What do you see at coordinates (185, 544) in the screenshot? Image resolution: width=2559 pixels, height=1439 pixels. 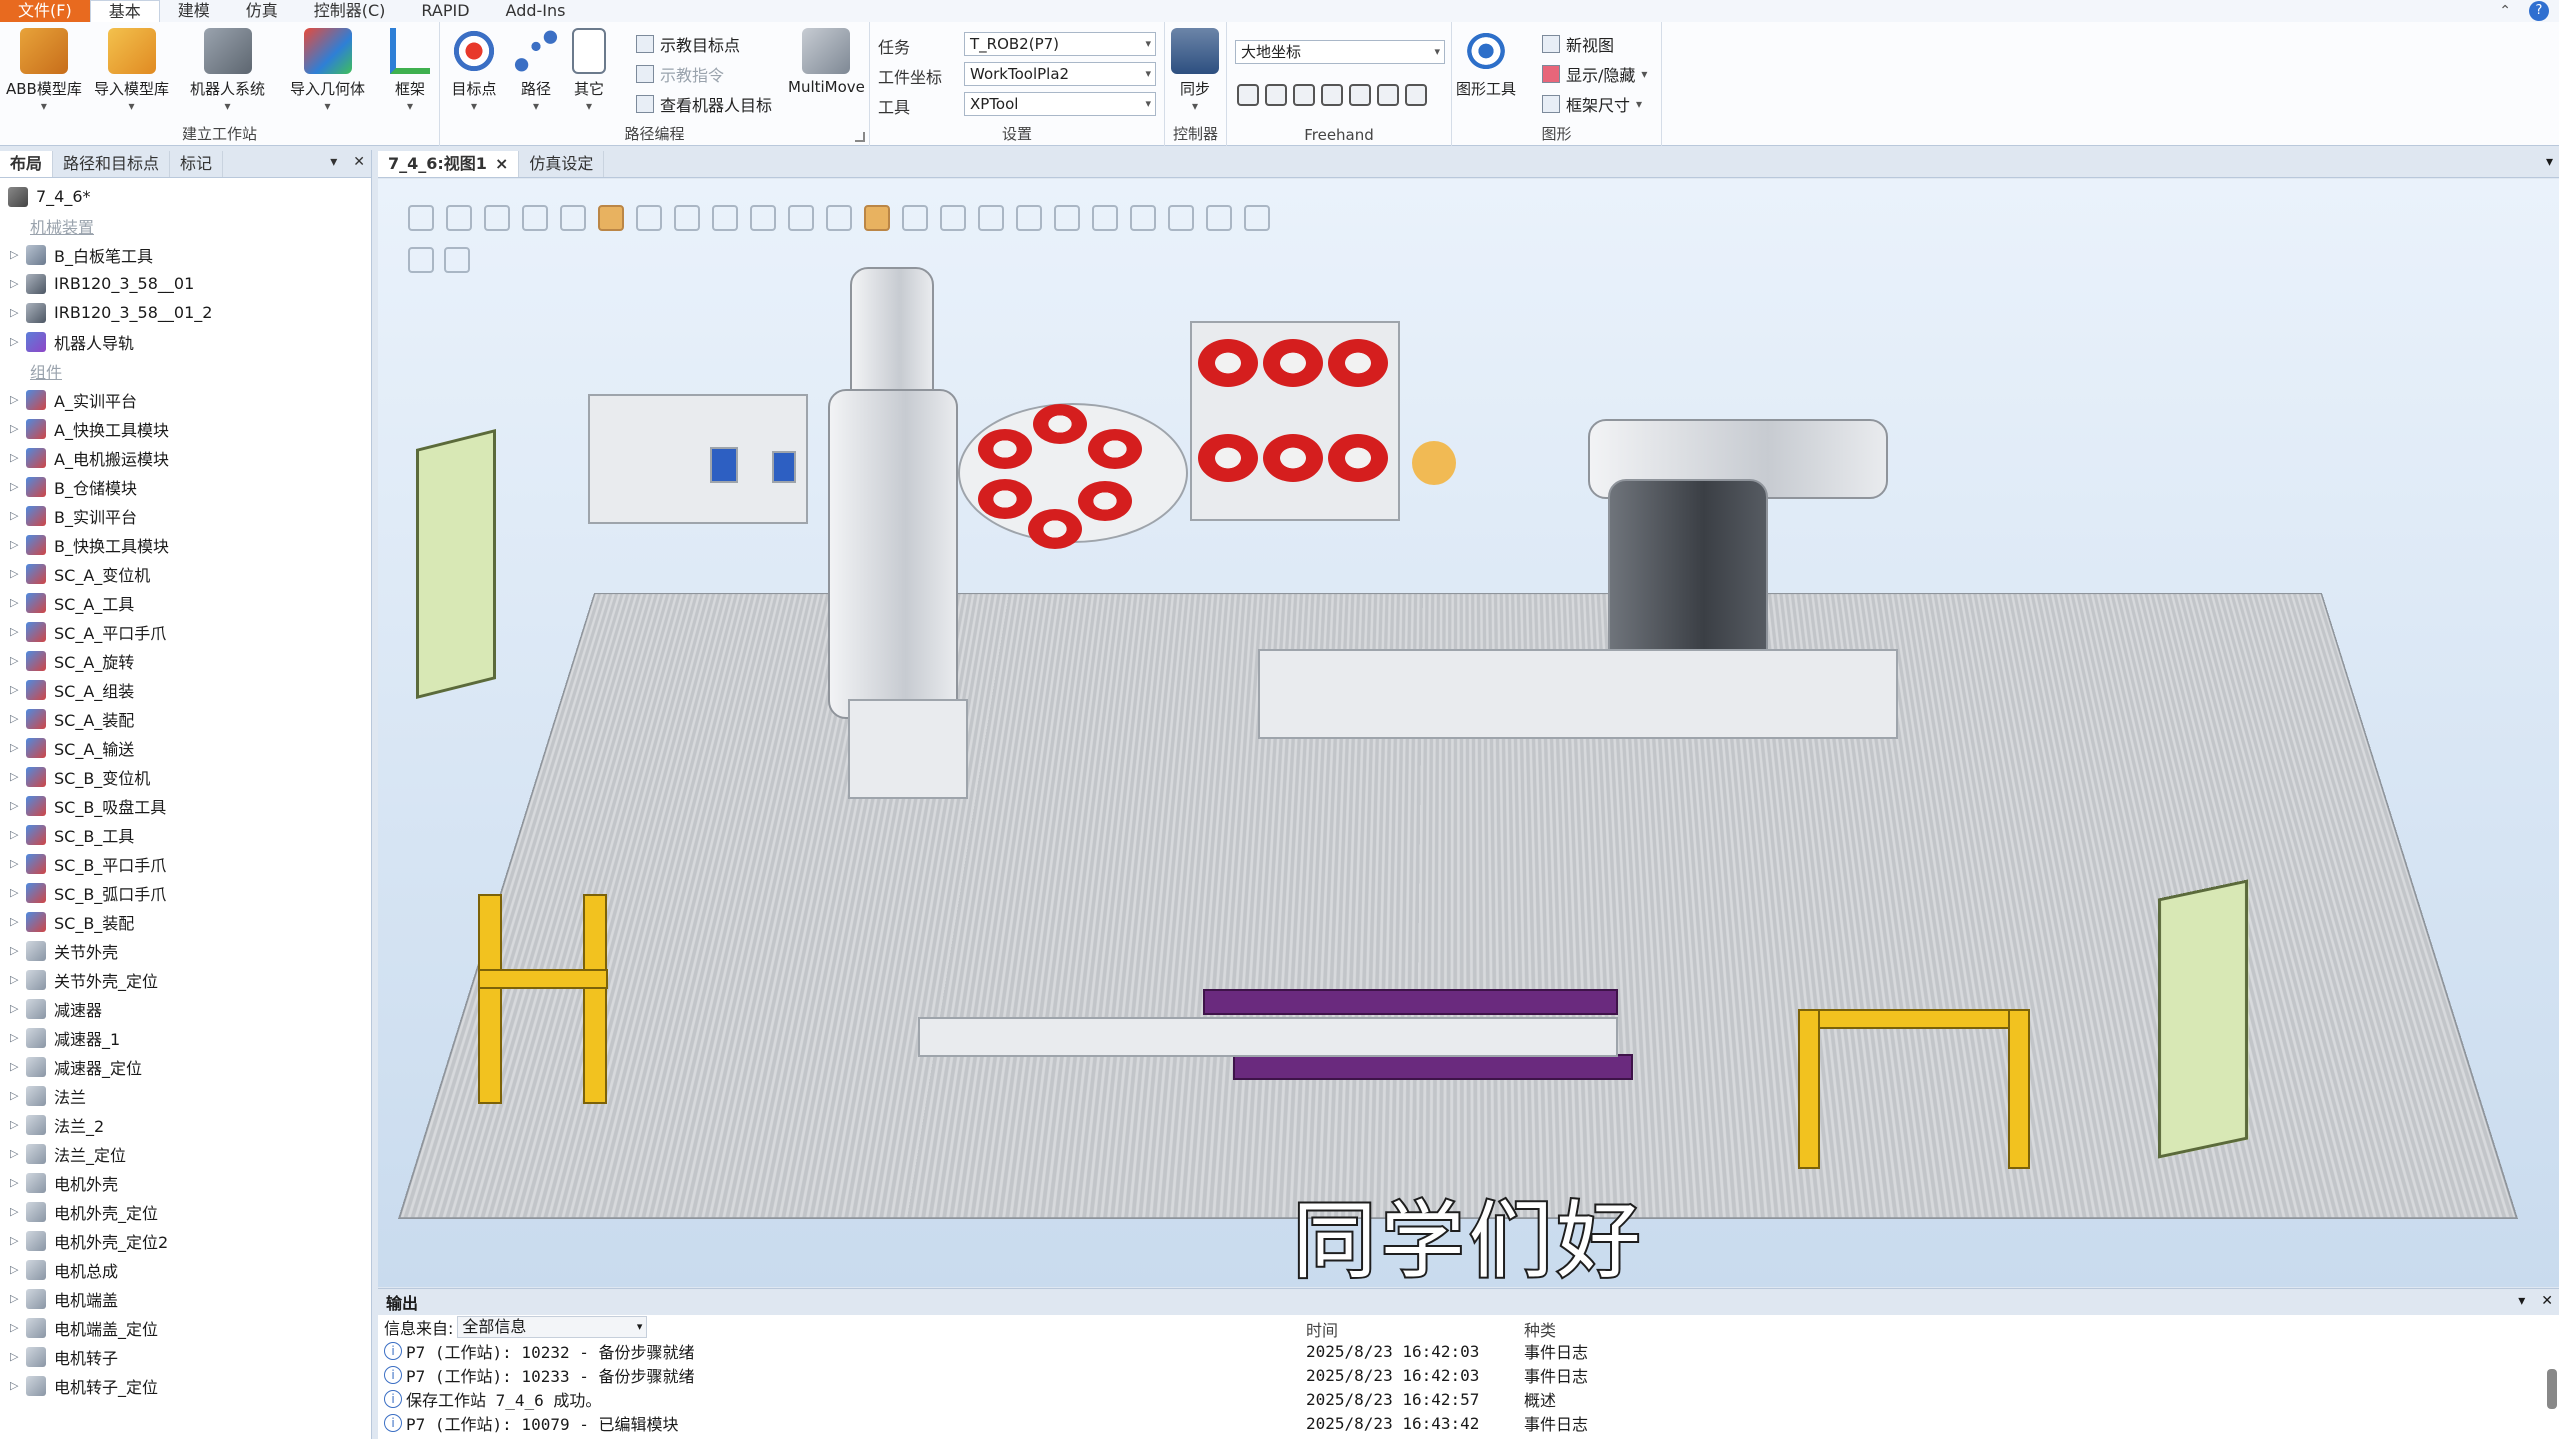 I see `tree-item-component: ▷ B_快换工具模块` at bounding box center [185, 544].